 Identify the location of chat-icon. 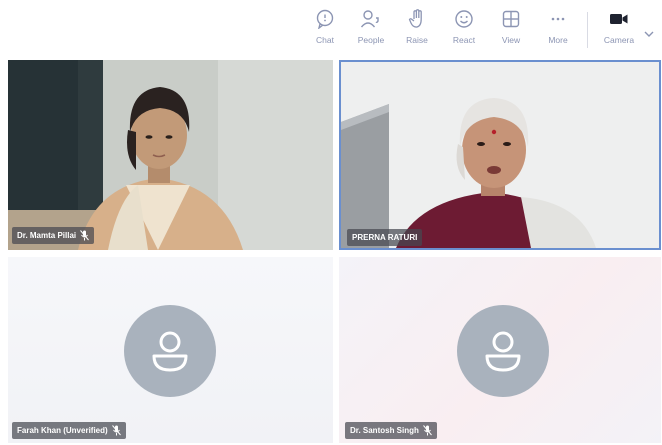
(325, 19).